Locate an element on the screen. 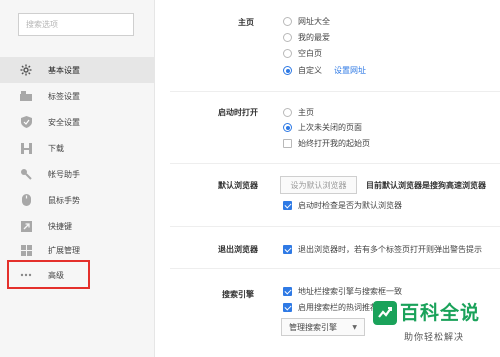 The image size is (500, 357). key-icon is located at coordinates (26, 174).